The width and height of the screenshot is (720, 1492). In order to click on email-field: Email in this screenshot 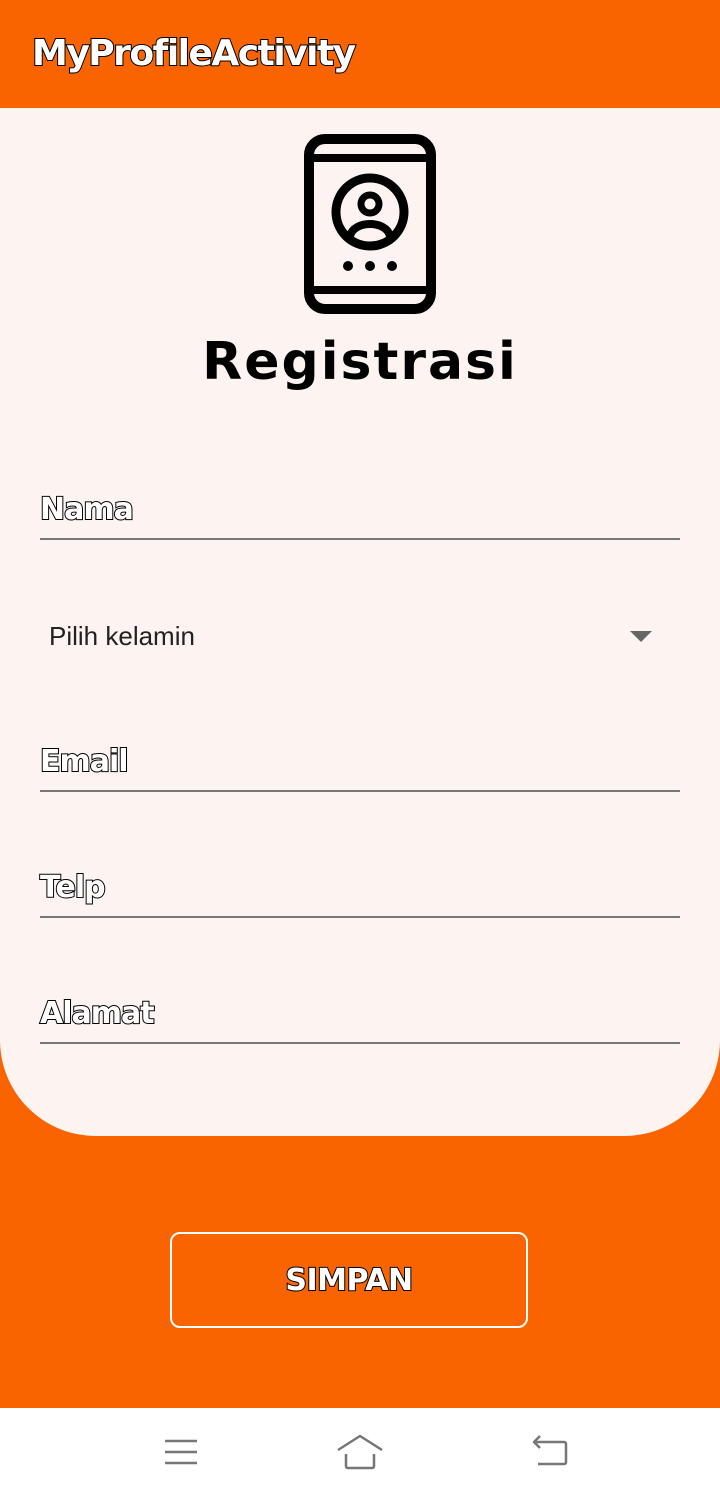, I will do `click(359, 762)`.